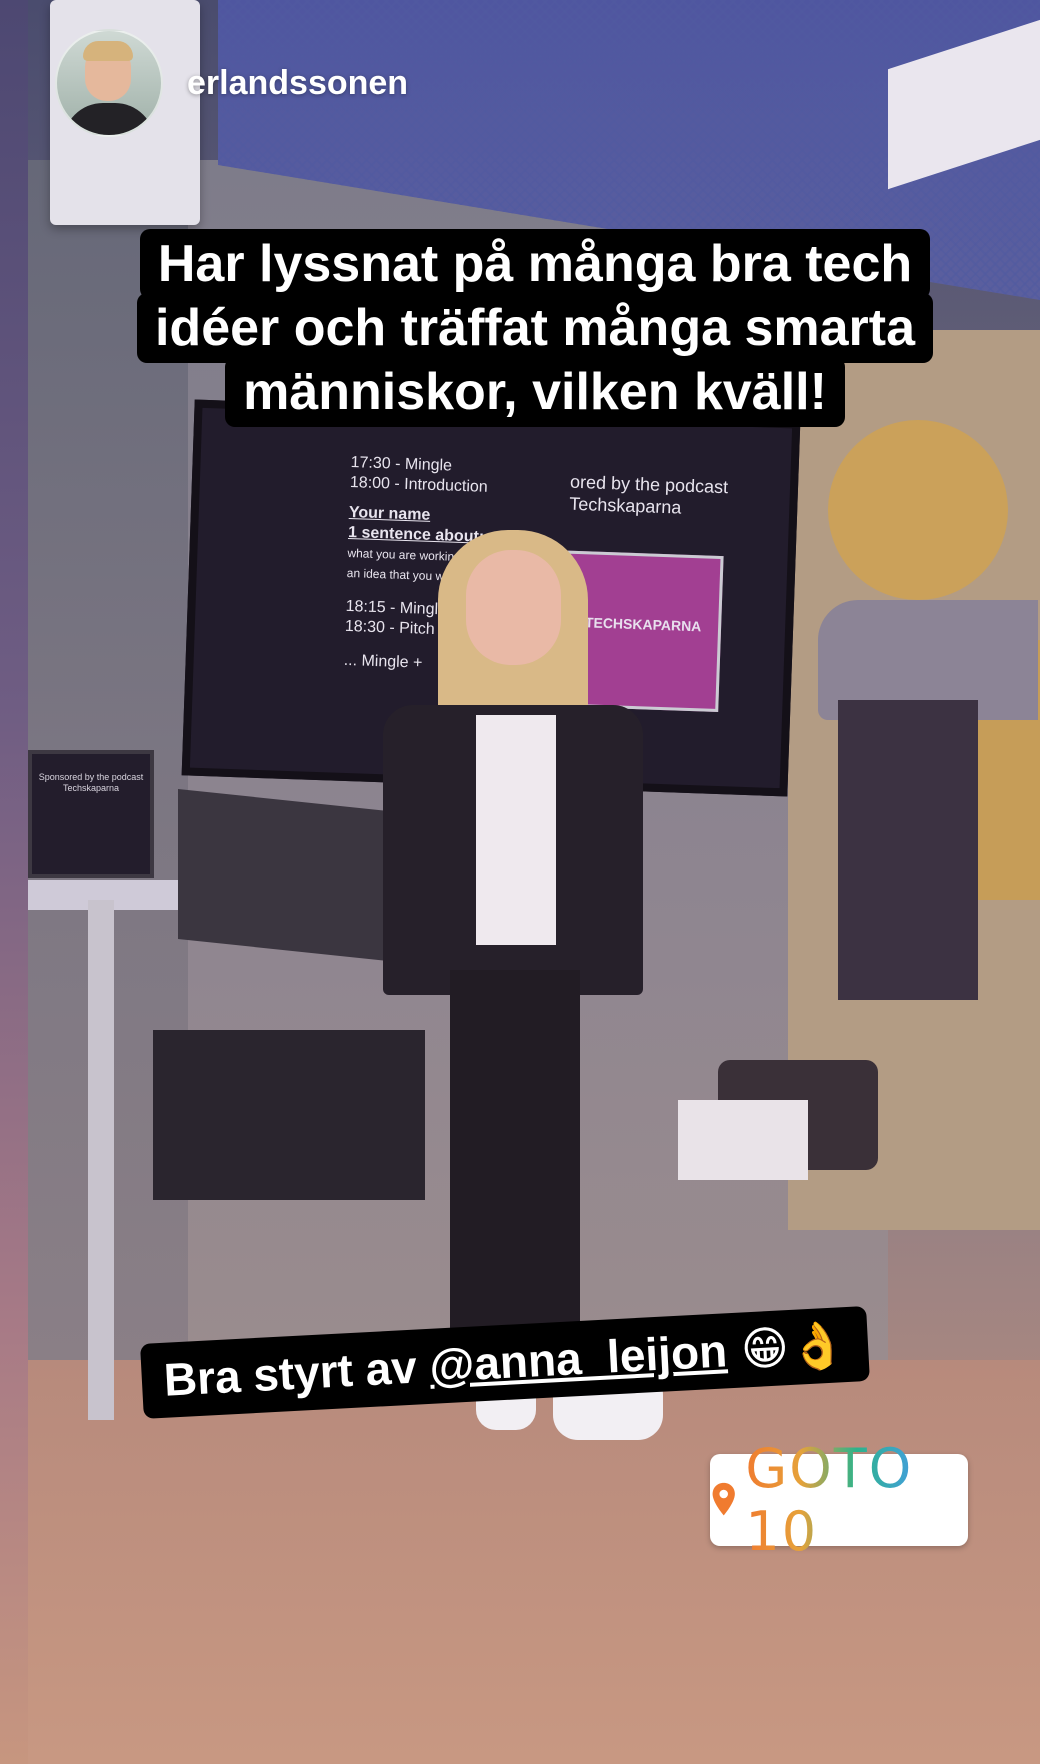 The image size is (1040, 1764). I want to click on presenter-pants, so click(515, 1170).